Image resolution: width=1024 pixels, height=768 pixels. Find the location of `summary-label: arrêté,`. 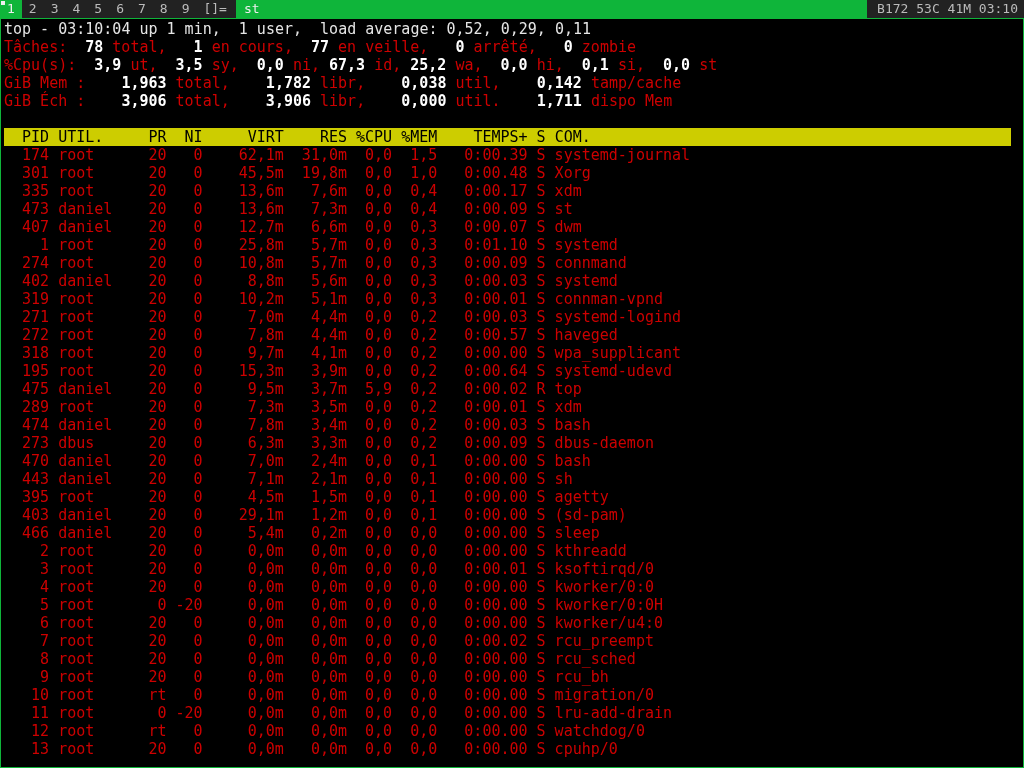

summary-label: arrêté, is located at coordinates (505, 47).